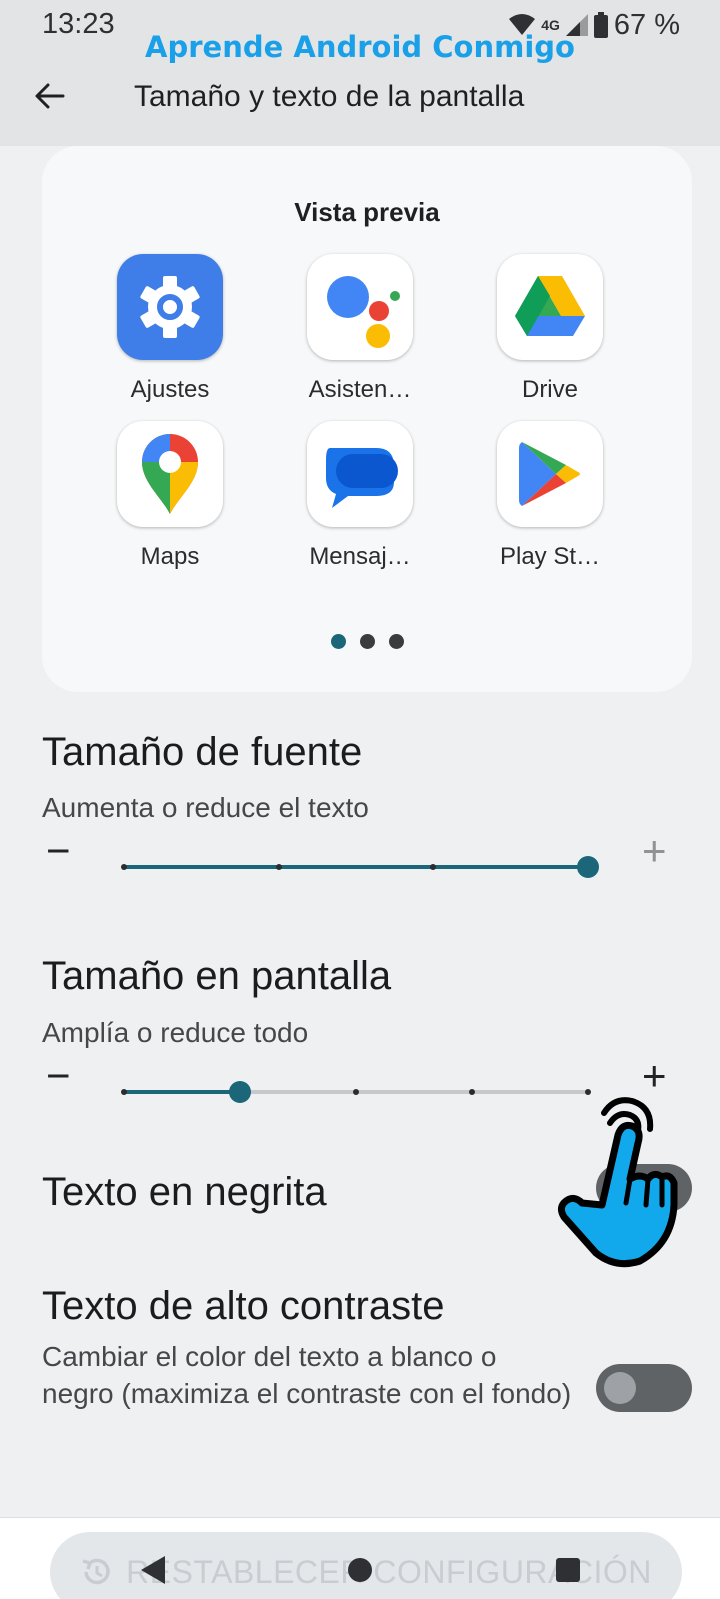 This screenshot has height=1599, width=720. I want to click on page-indicator, so click(367, 641).